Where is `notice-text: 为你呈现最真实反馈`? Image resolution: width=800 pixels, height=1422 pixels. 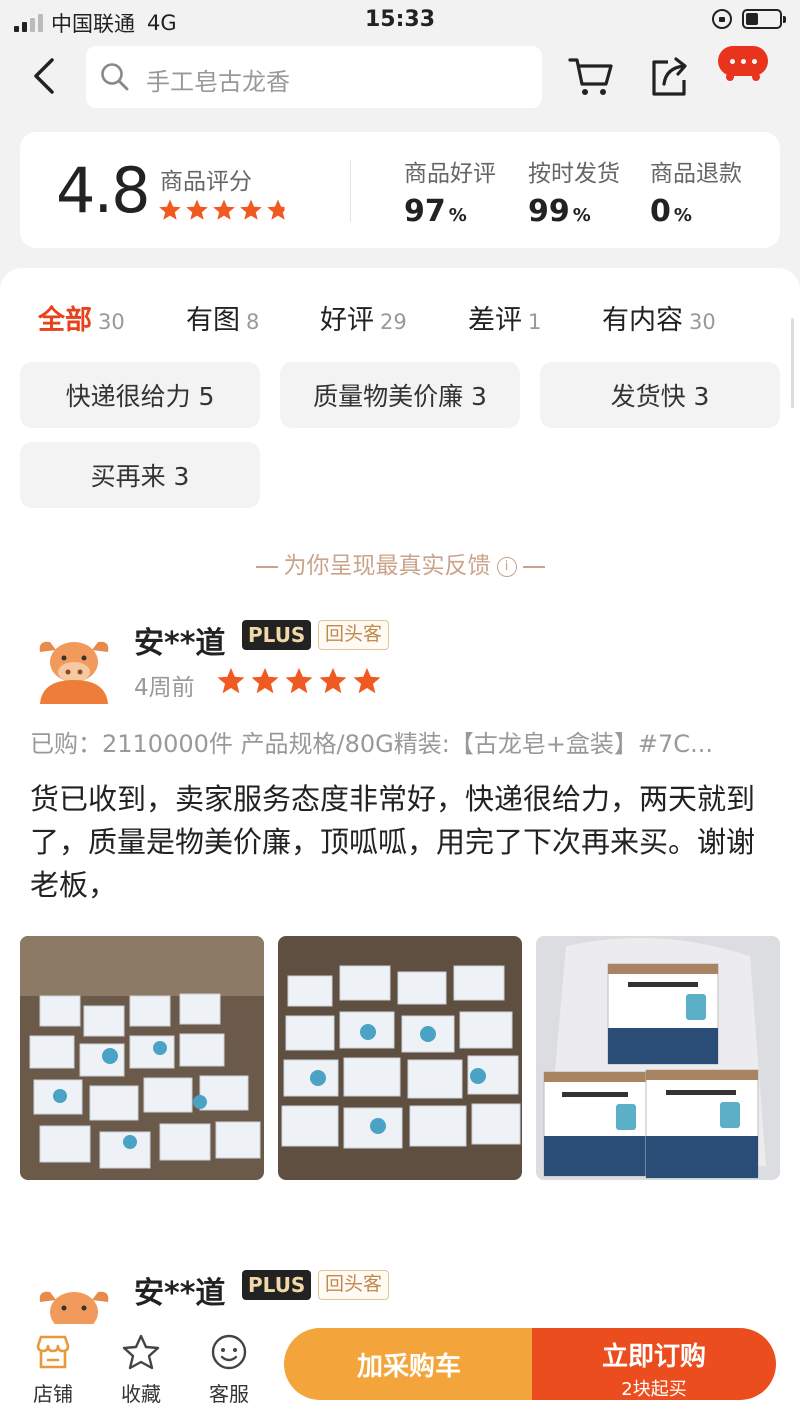
notice-text: 为你呈现最真实反馈 is located at coordinates (387, 566).